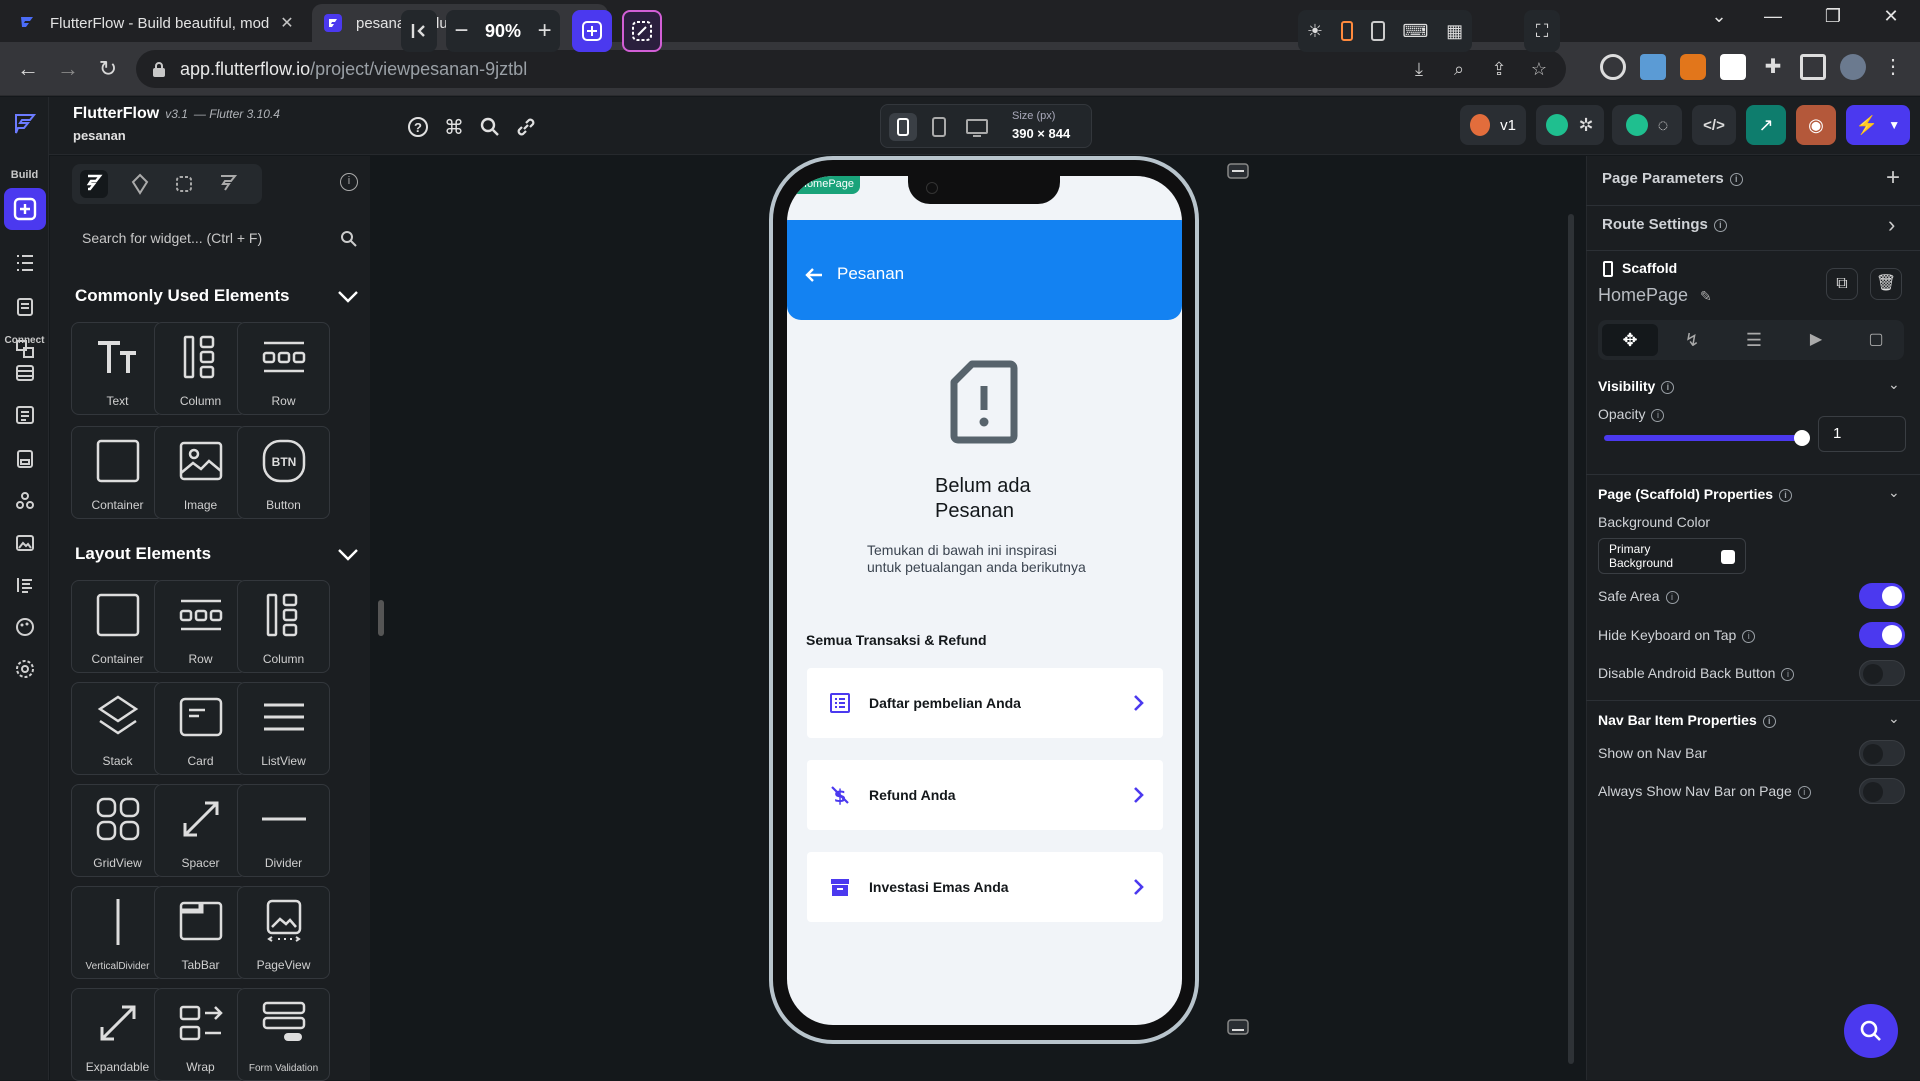 This screenshot has height=1081, width=1920. What do you see at coordinates (283, 368) in the screenshot?
I see `widget-tile-row: Row` at bounding box center [283, 368].